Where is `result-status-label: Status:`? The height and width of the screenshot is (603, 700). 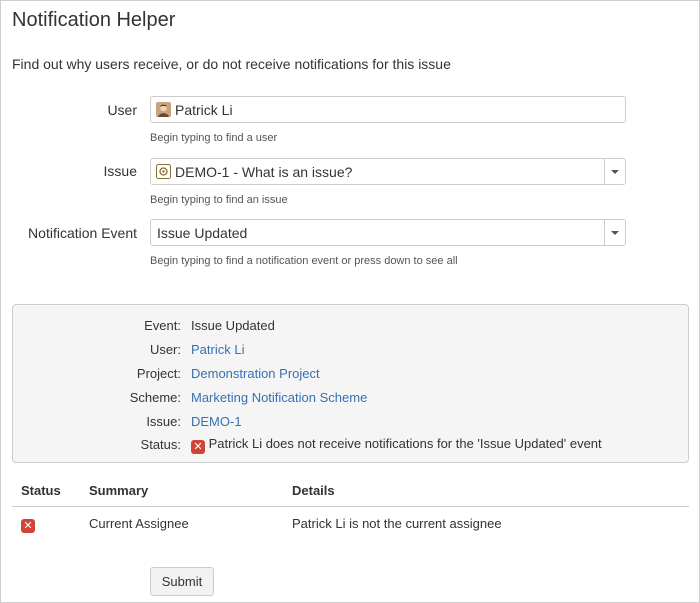
result-status-label: Status: is located at coordinates (160, 444).